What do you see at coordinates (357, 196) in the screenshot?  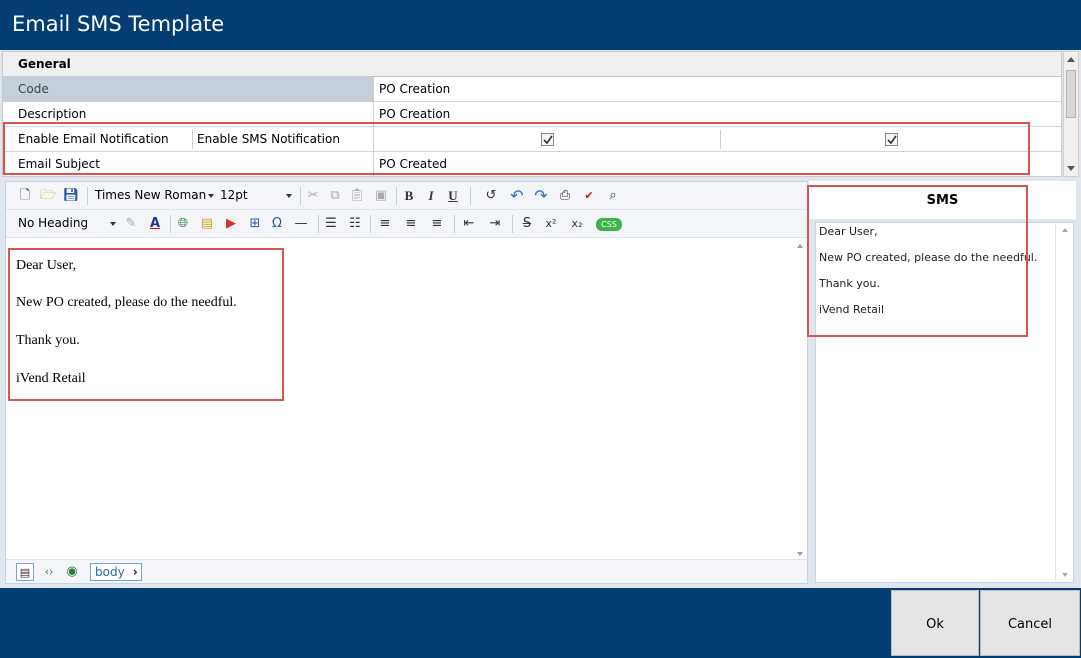 I see `paste-icon: 📋︎` at bounding box center [357, 196].